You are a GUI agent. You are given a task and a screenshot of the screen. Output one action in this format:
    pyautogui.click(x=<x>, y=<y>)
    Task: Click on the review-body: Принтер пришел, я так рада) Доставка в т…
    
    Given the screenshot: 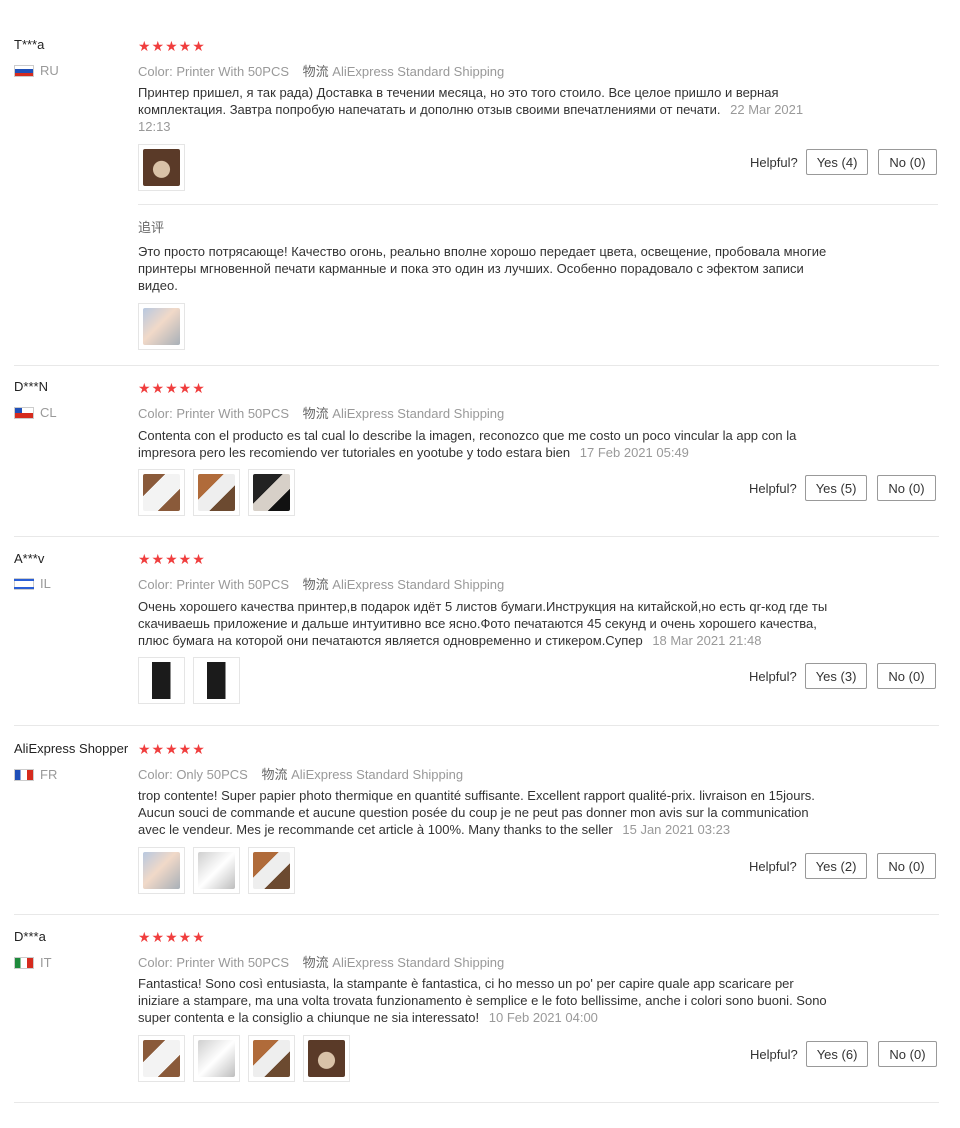 What is the action you would take?
    pyautogui.click(x=458, y=101)
    